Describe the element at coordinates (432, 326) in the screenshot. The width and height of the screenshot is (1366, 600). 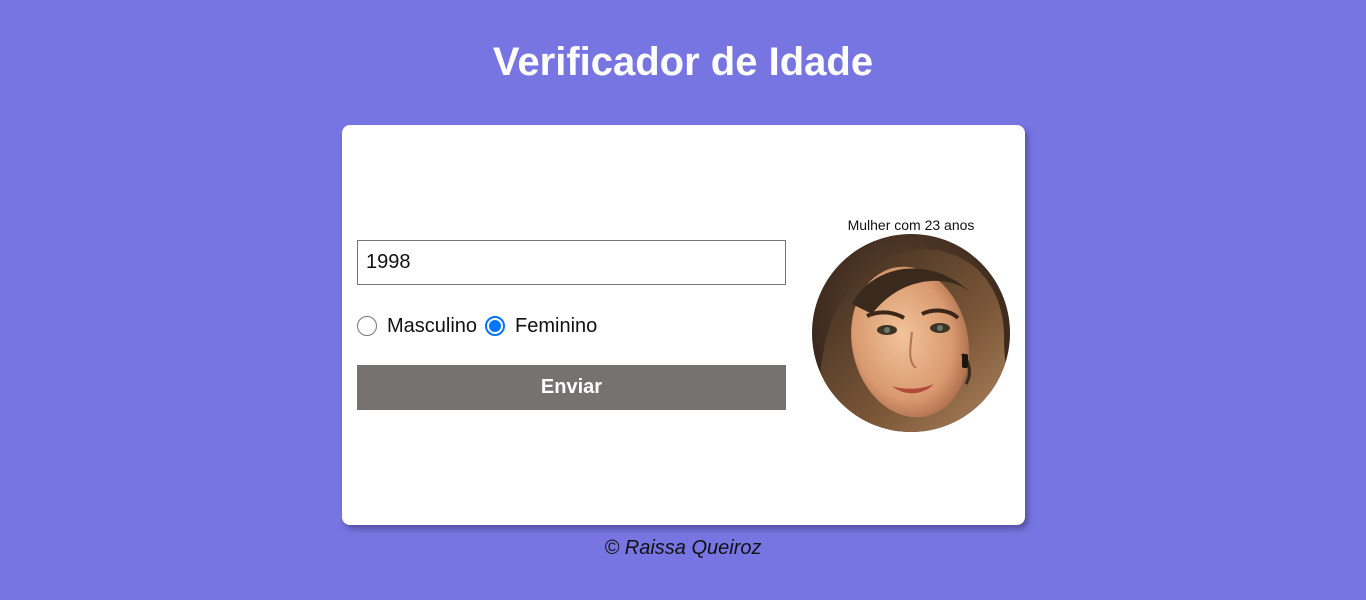
I see `radio-label-masculino: Masculino` at that location.